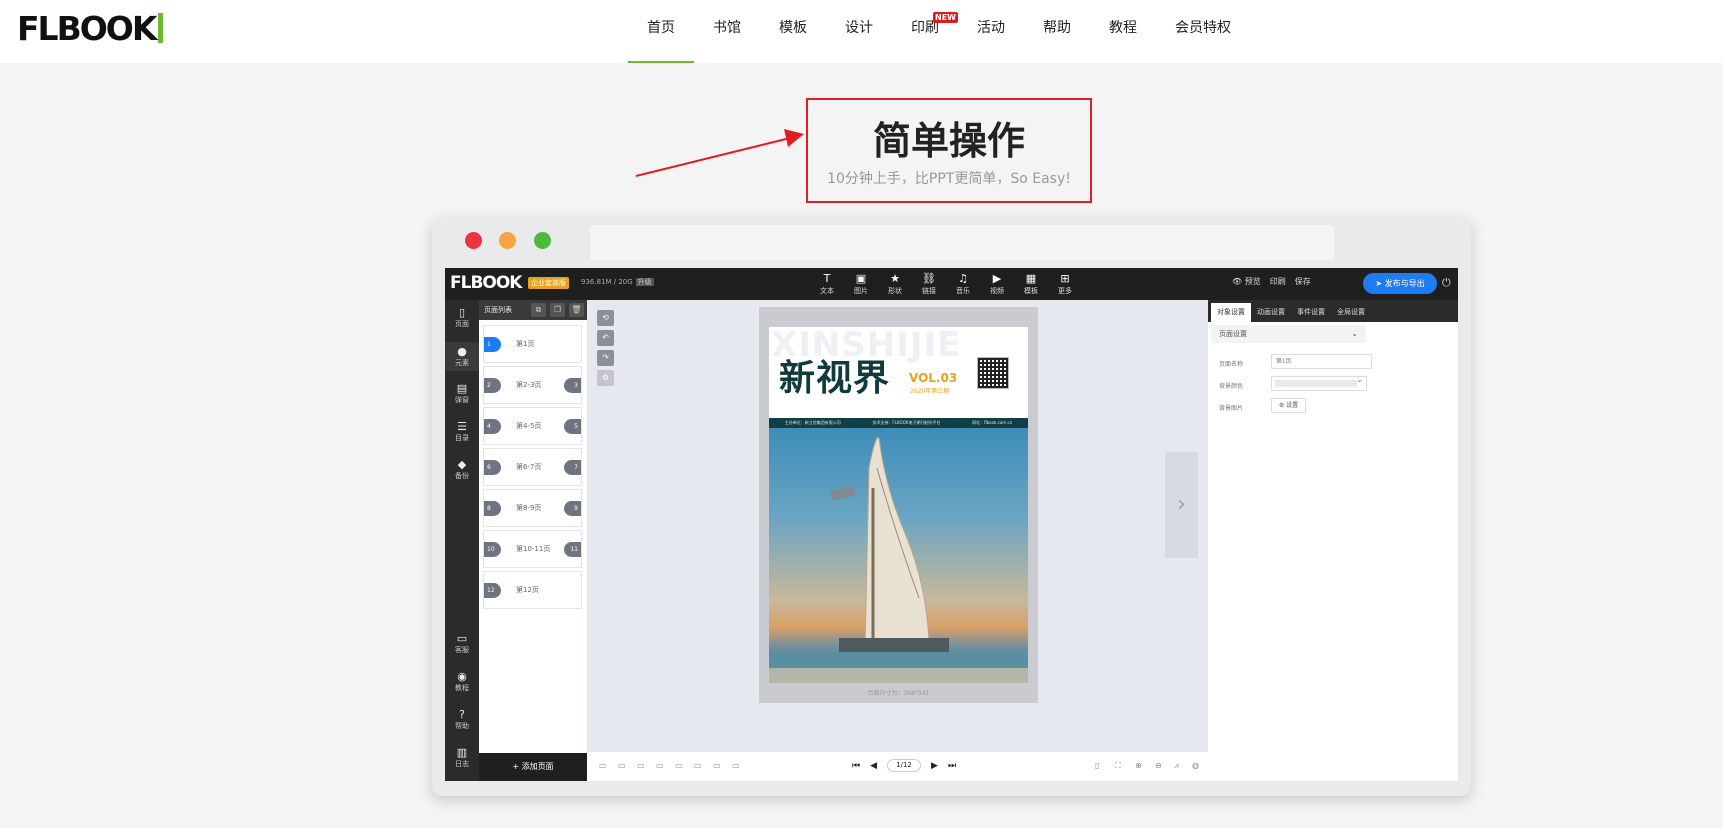 The height and width of the screenshot is (828, 1723). What do you see at coordinates (1321, 361) in the screenshot?
I see `page-name-input` at bounding box center [1321, 361].